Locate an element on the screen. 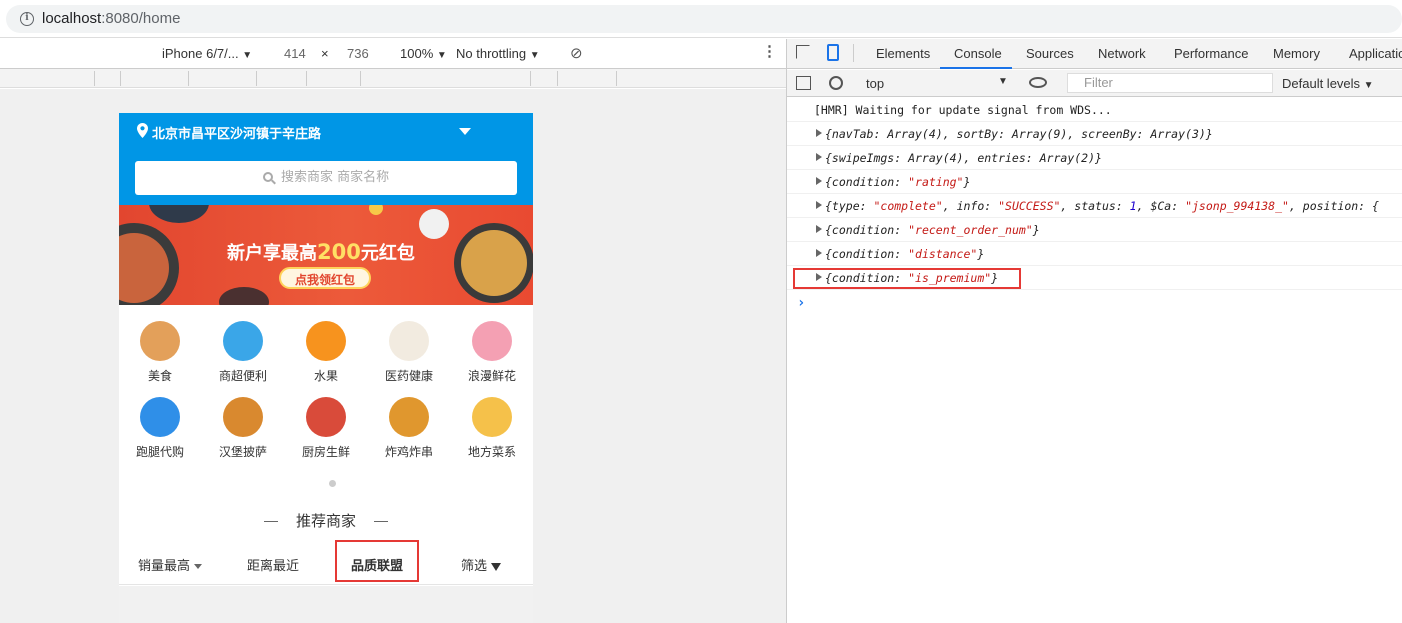 Image resolution: width=1402 pixels, height=623 pixels. zoom-select: 100% ▼ is located at coordinates (423, 53).